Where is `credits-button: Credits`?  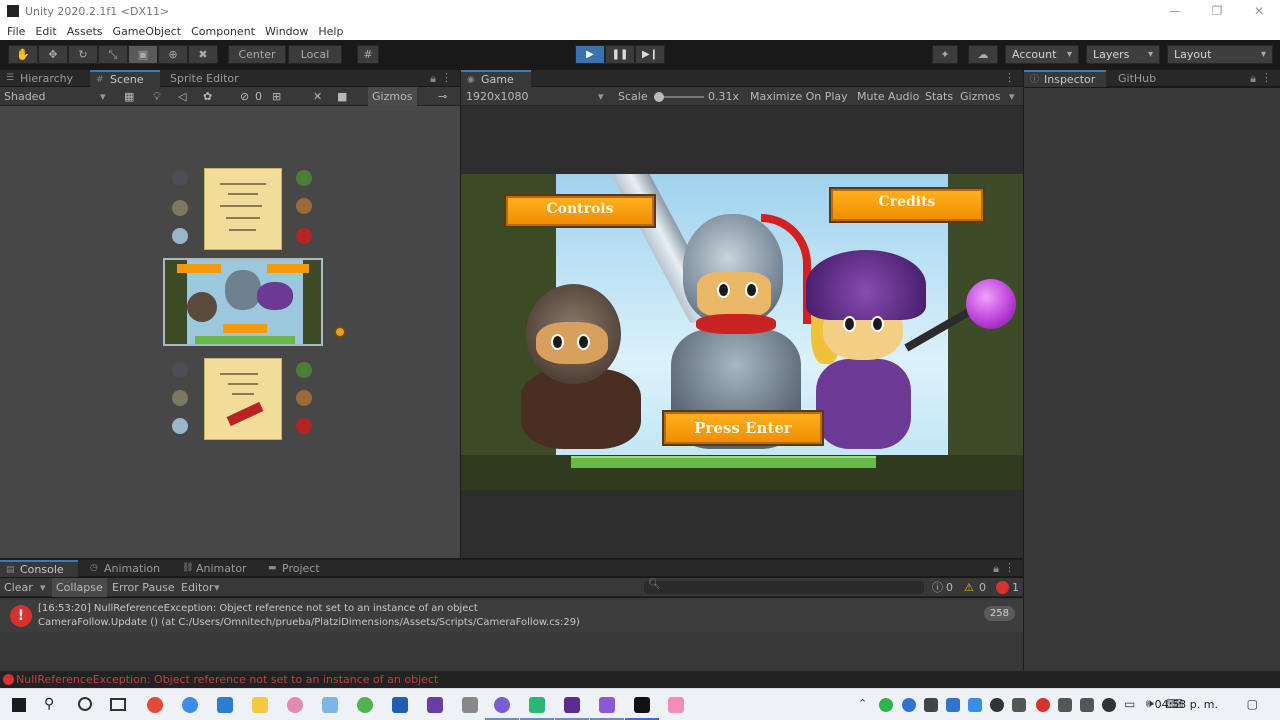
credits-button: Credits is located at coordinates (907, 205).